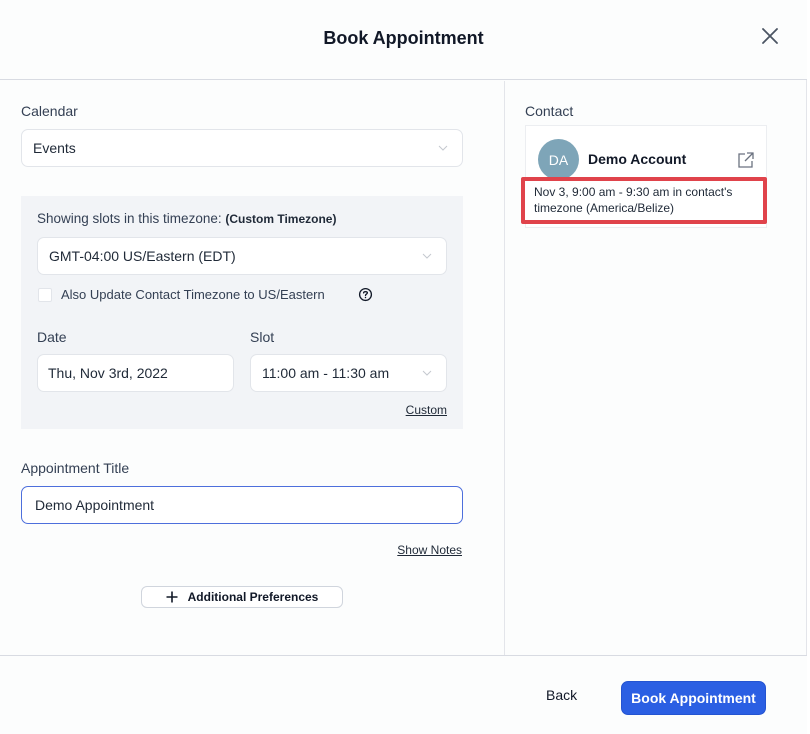 The image size is (810, 734). Describe the element at coordinates (45, 295) in the screenshot. I see `update-contact-timezone-checkbox` at that location.